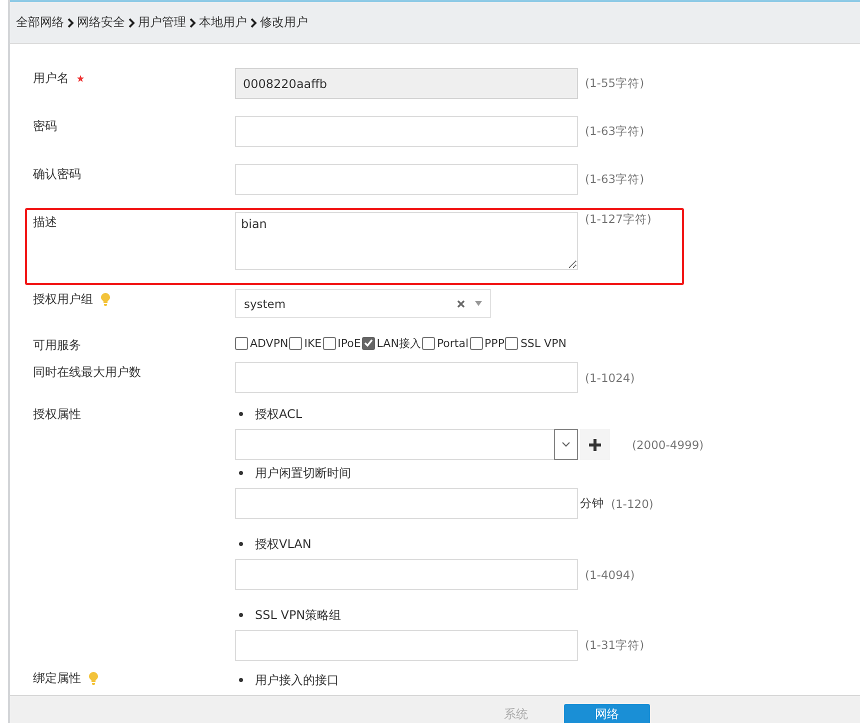  What do you see at coordinates (398, 343) in the screenshot?
I see `checkbox-label: LAN接入` at bounding box center [398, 343].